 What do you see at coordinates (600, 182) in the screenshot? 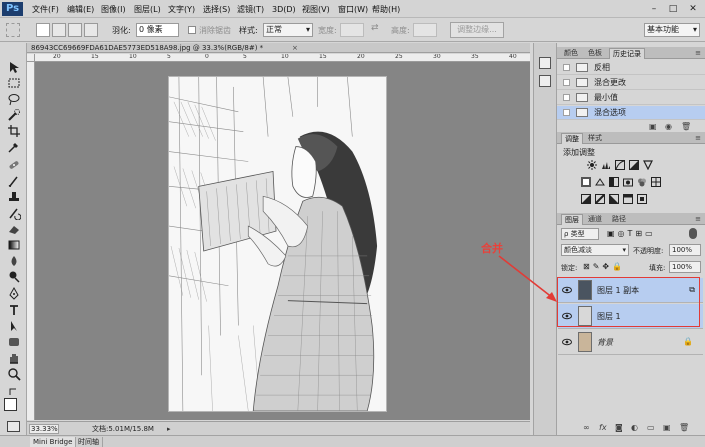
I see `color-balance-icon` at bounding box center [600, 182].